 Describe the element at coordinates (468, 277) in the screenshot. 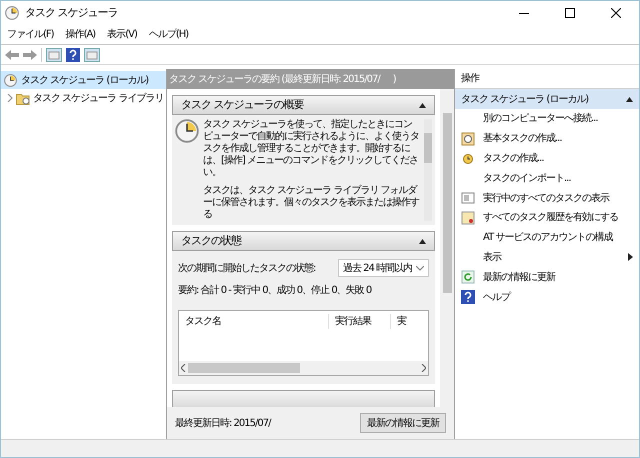

I see `refresh-icon` at that location.